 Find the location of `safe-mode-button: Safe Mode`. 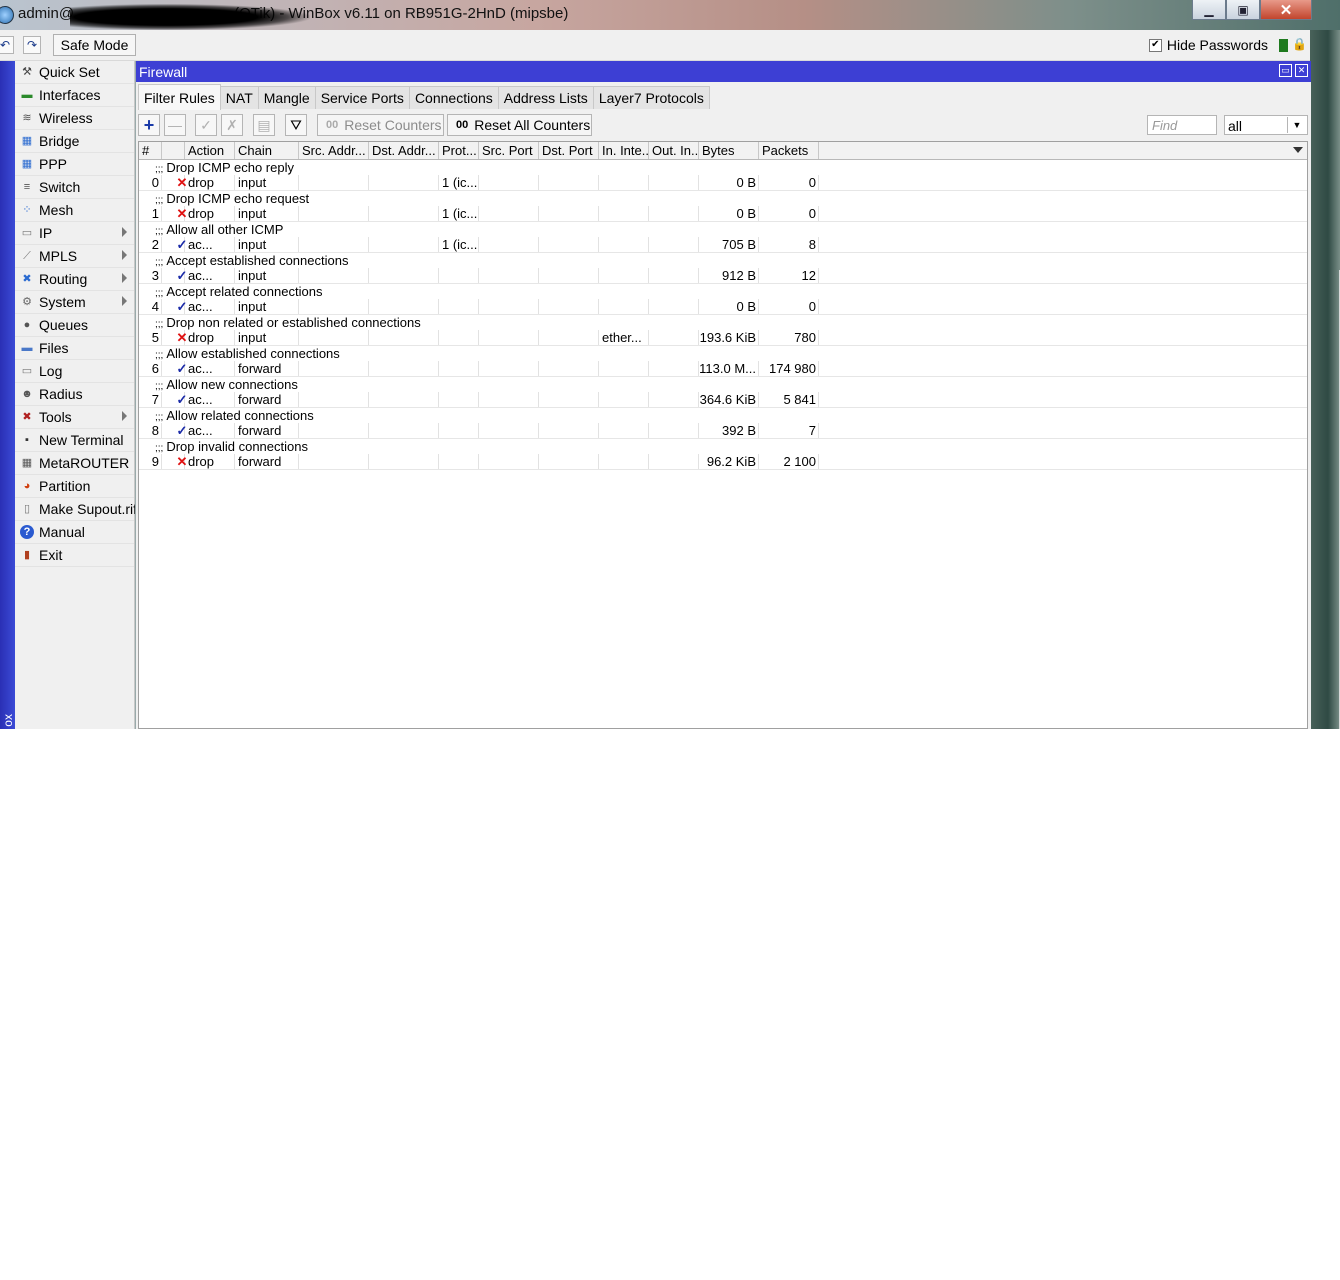

safe-mode-button: Safe Mode is located at coordinates (94, 45).